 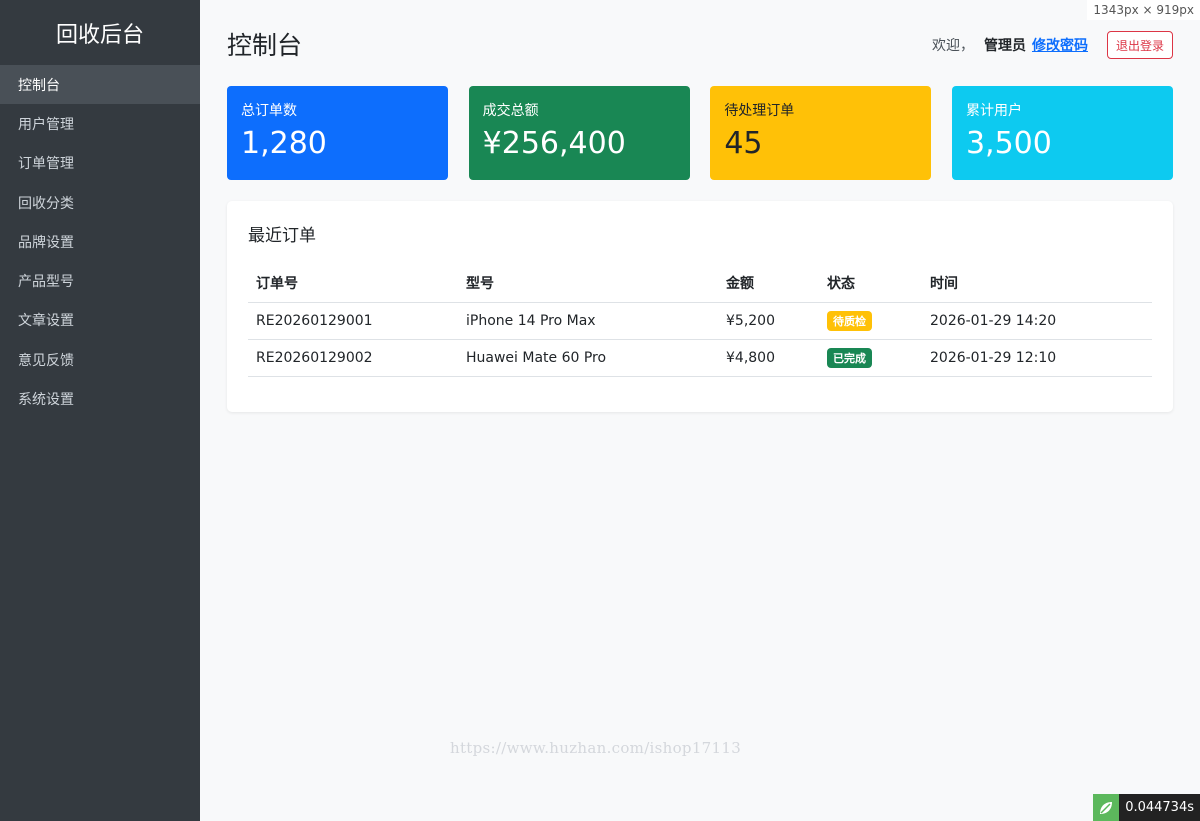 What do you see at coordinates (353, 321) in the screenshot?
I see `cell-order-no: RE20260129001` at bounding box center [353, 321].